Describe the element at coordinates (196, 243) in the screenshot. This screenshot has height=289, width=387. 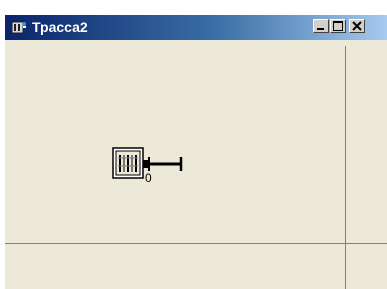
I see `horizontal-divider` at that location.